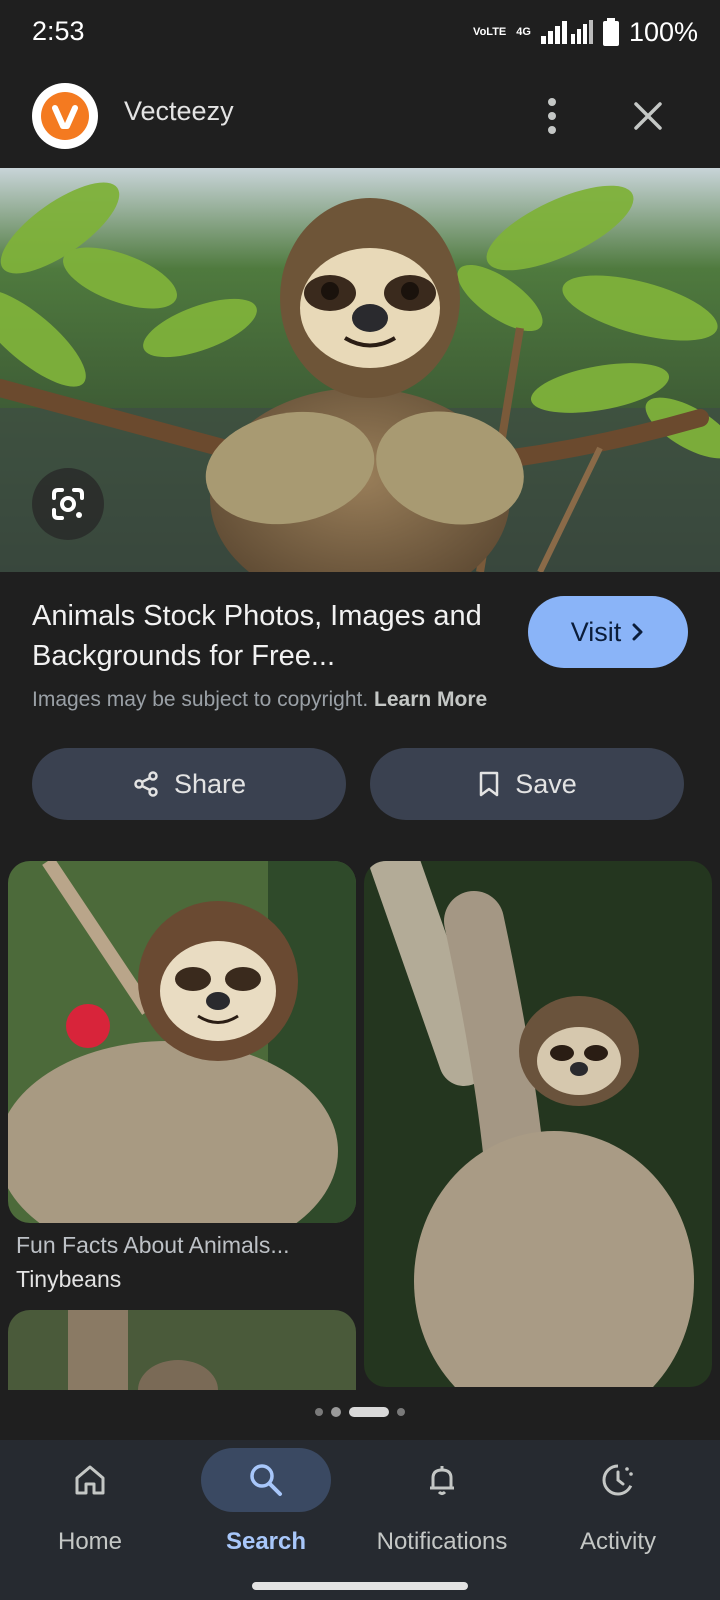 The image size is (720, 1600). Describe the element at coordinates (200, 699) in the screenshot. I see `copyright-text: Images may be subject to copyright.` at that location.